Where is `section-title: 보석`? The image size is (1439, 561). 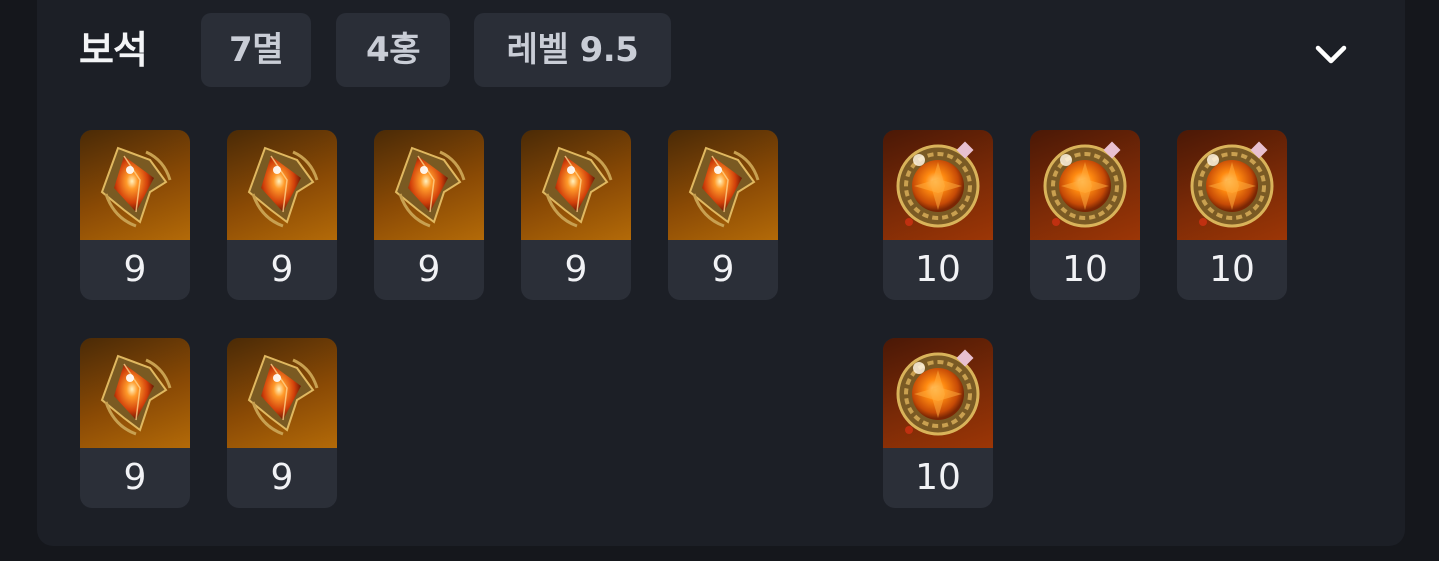 section-title: 보석 is located at coordinates (113, 50).